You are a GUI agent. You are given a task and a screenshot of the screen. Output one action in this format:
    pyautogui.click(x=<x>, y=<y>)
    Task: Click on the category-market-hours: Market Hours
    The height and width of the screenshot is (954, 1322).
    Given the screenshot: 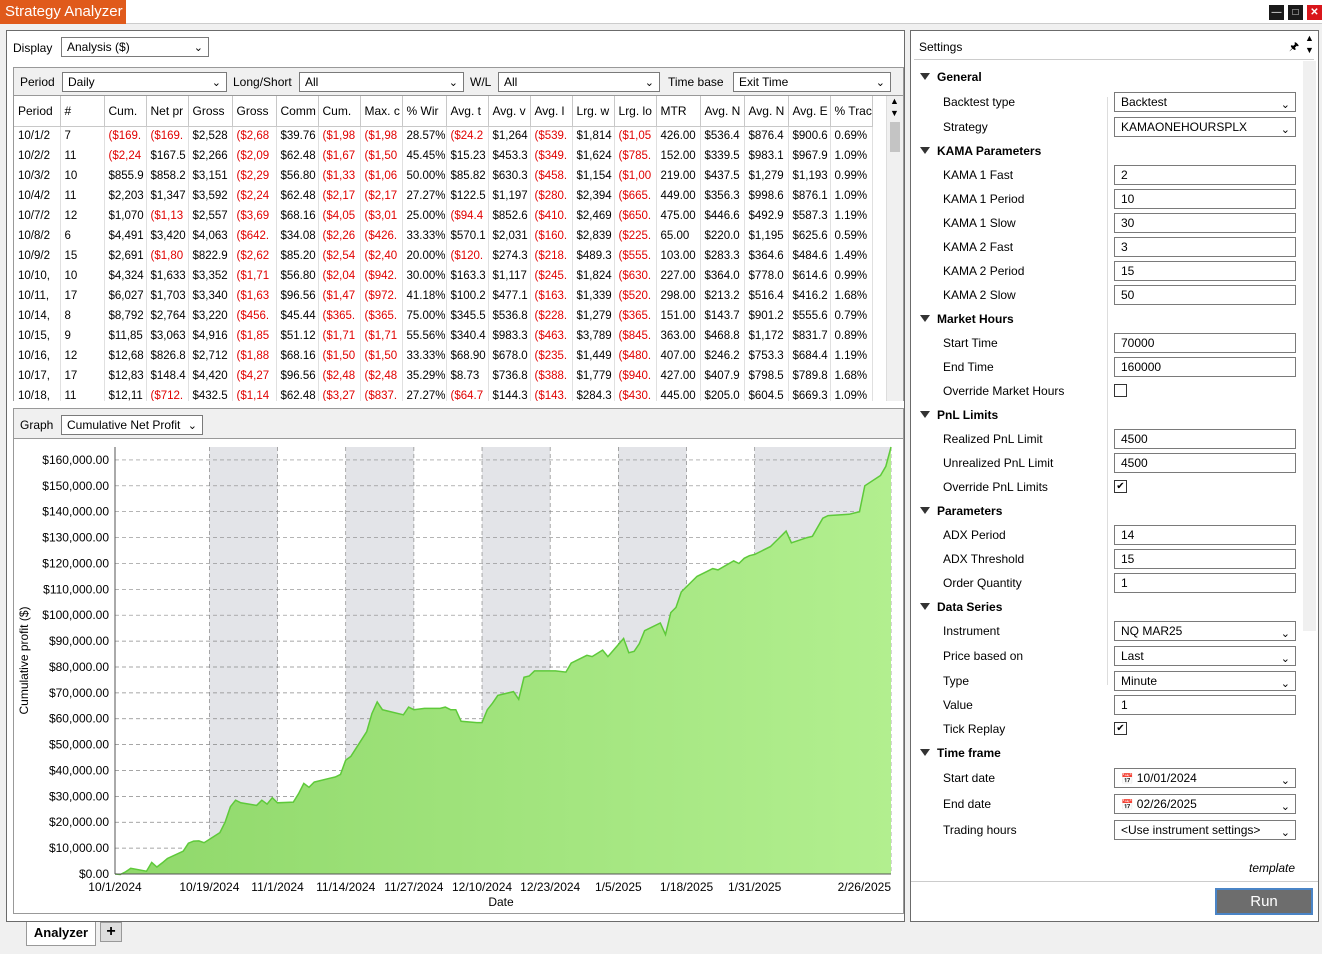 What is the action you would take?
    pyautogui.click(x=1108, y=319)
    